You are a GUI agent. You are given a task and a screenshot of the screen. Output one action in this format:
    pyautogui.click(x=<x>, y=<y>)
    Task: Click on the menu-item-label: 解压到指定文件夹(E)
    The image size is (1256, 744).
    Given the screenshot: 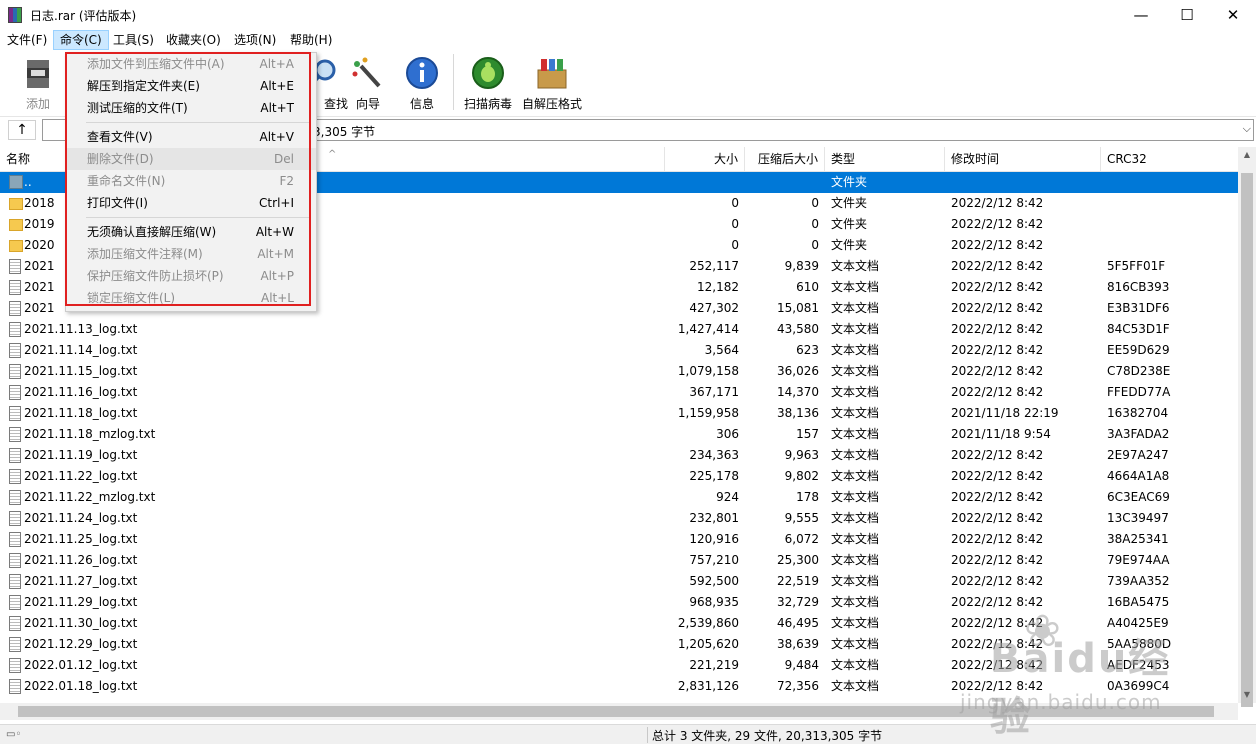 What is the action you would take?
    pyautogui.click(x=143, y=86)
    